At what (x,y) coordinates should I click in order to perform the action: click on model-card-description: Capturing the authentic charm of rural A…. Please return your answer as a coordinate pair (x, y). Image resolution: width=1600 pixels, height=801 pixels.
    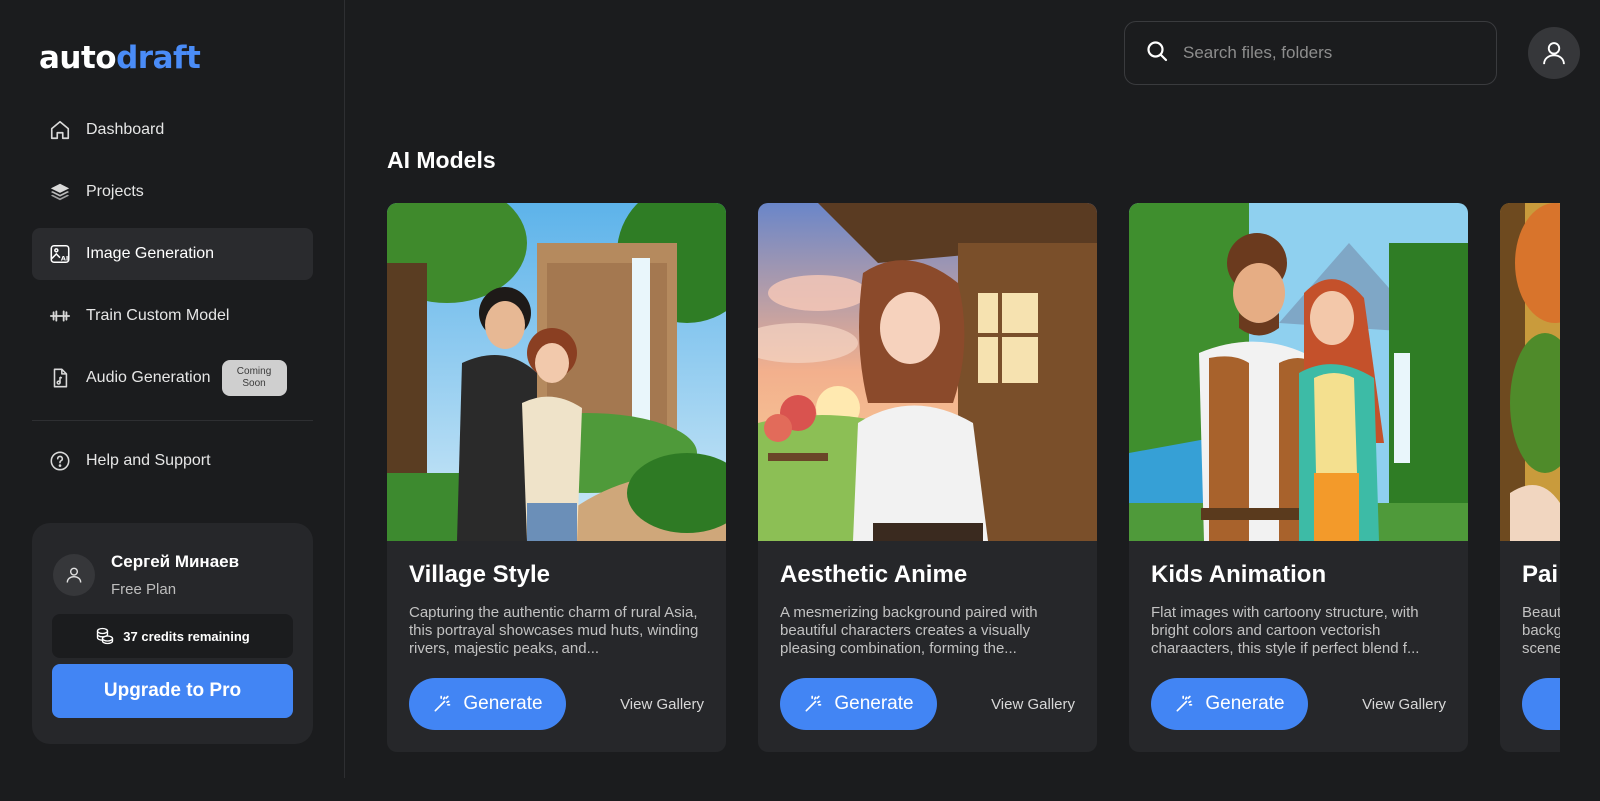
    Looking at the image, I should click on (554, 630).